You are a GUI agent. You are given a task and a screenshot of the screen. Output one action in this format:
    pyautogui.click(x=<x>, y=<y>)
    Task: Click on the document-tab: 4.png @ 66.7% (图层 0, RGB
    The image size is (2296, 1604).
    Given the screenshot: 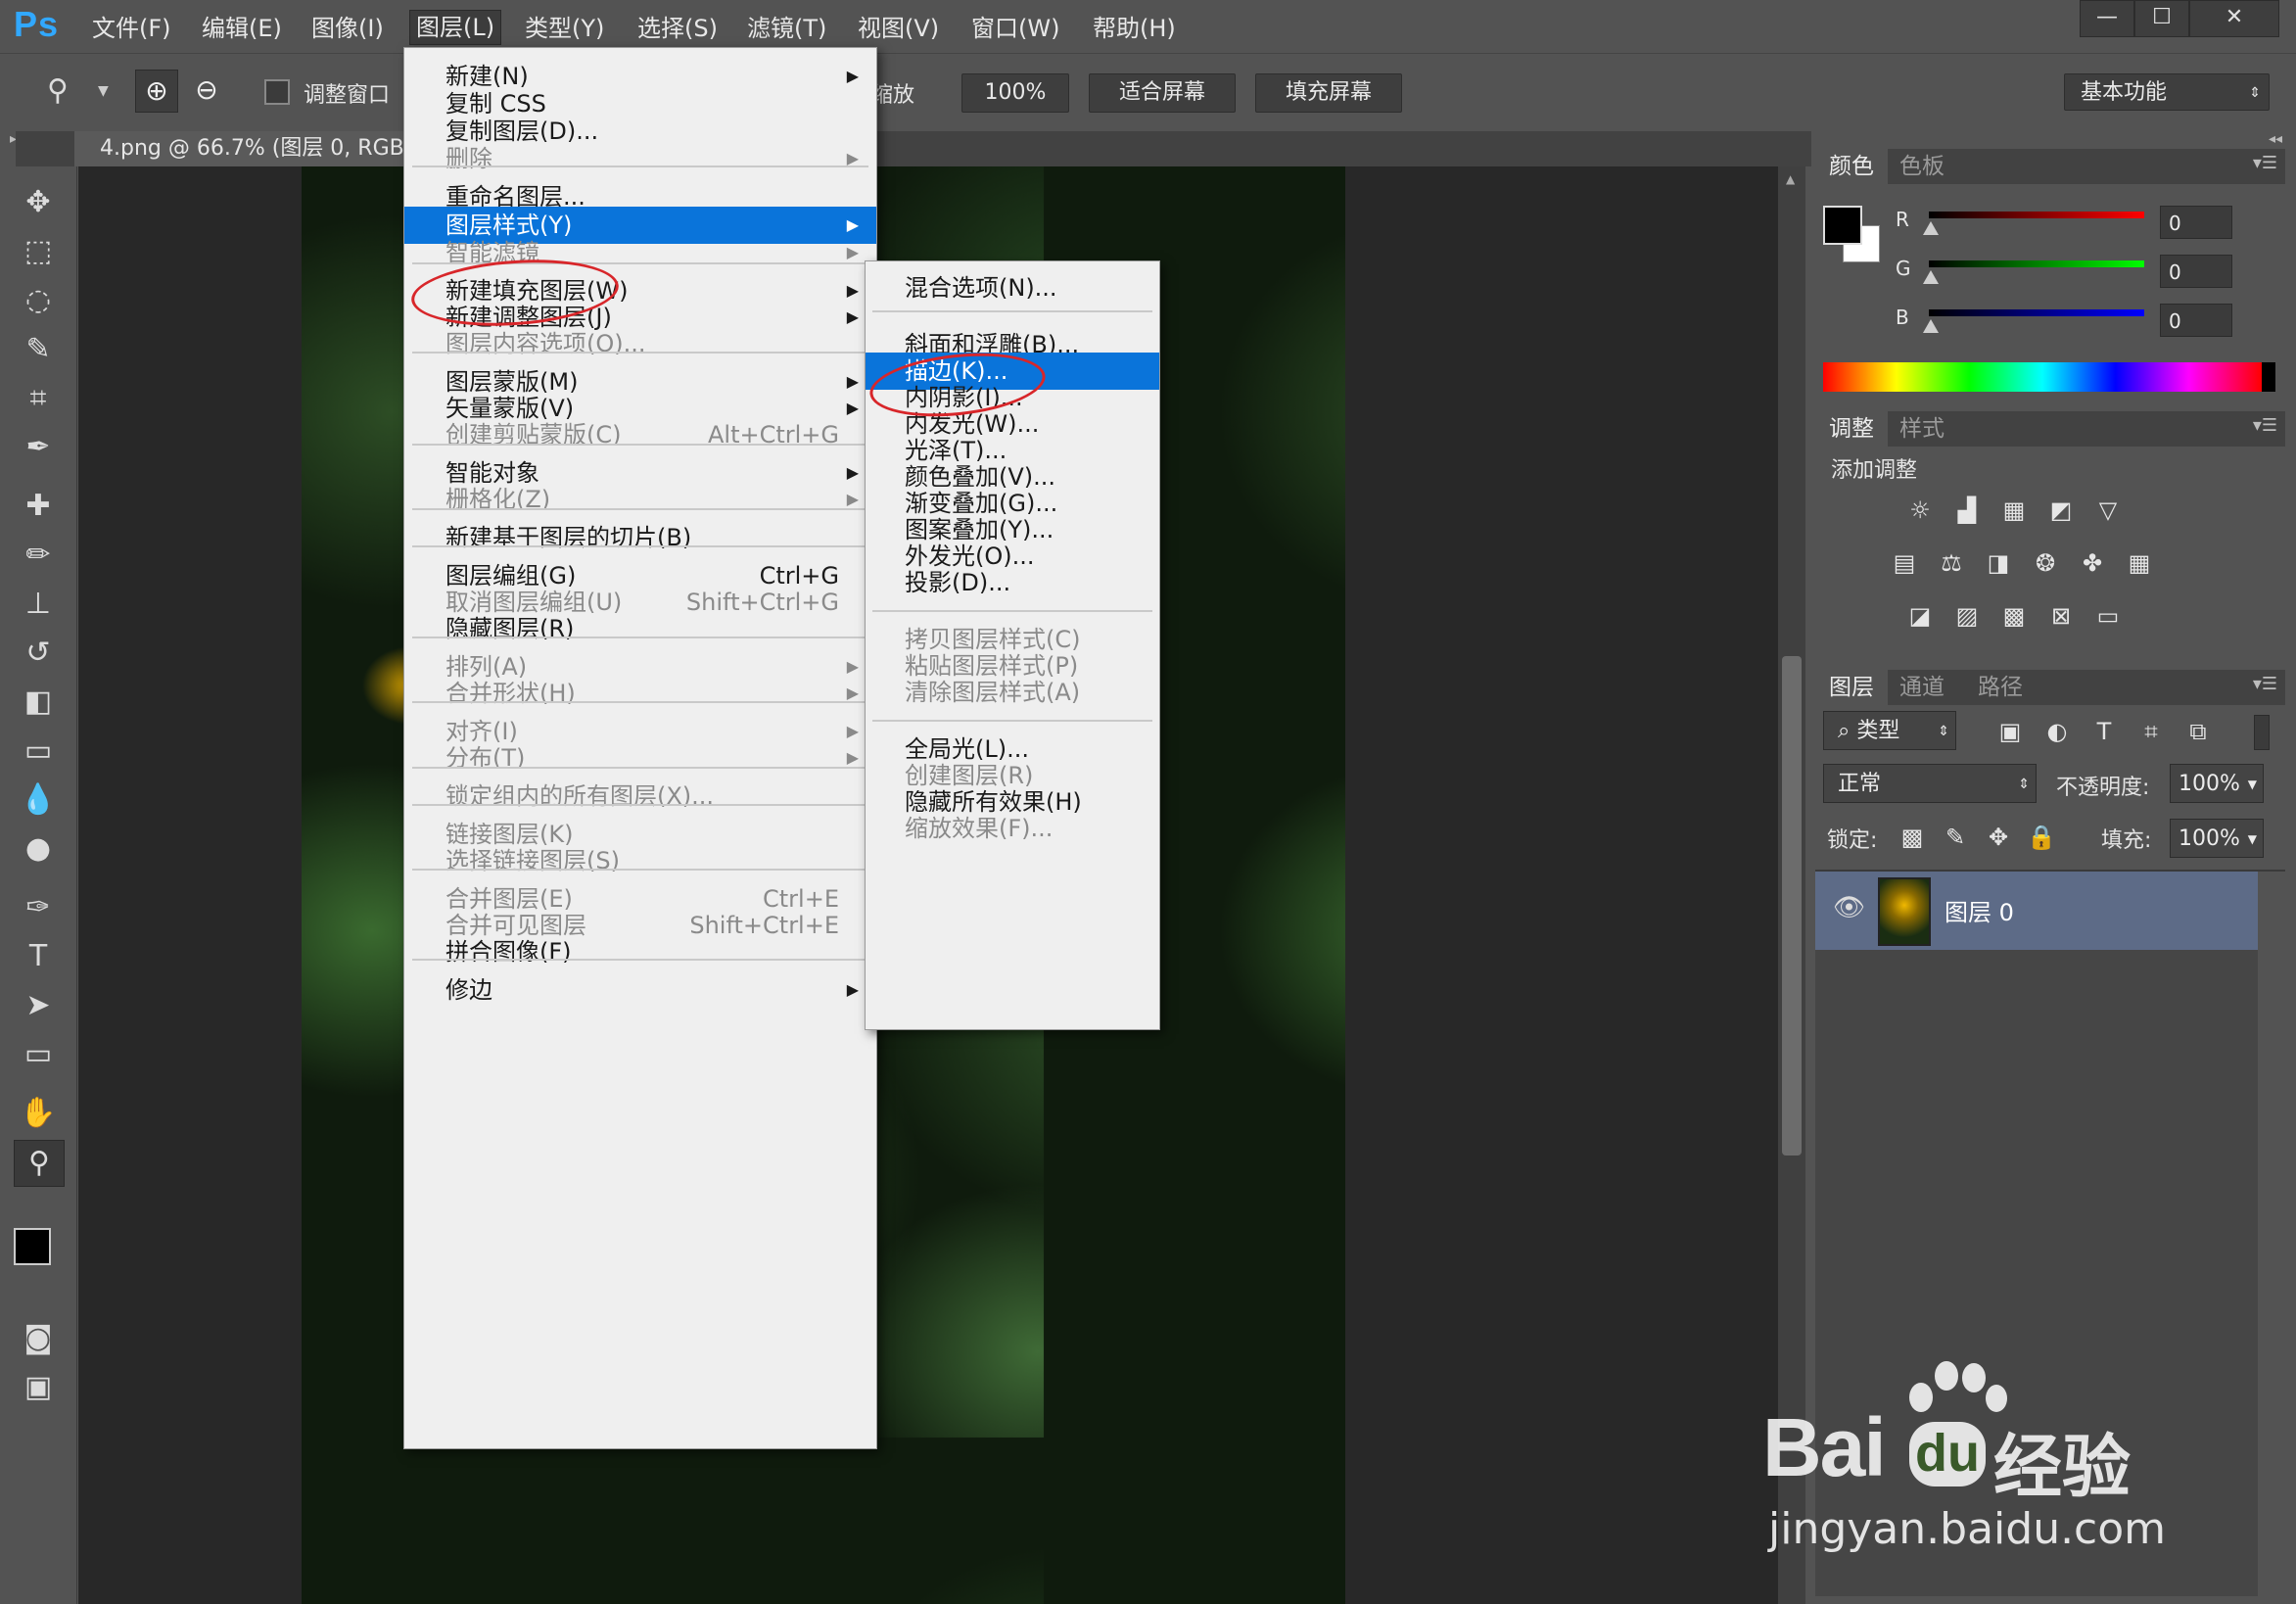 What is the action you would take?
    pyautogui.click(x=260, y=148)
    